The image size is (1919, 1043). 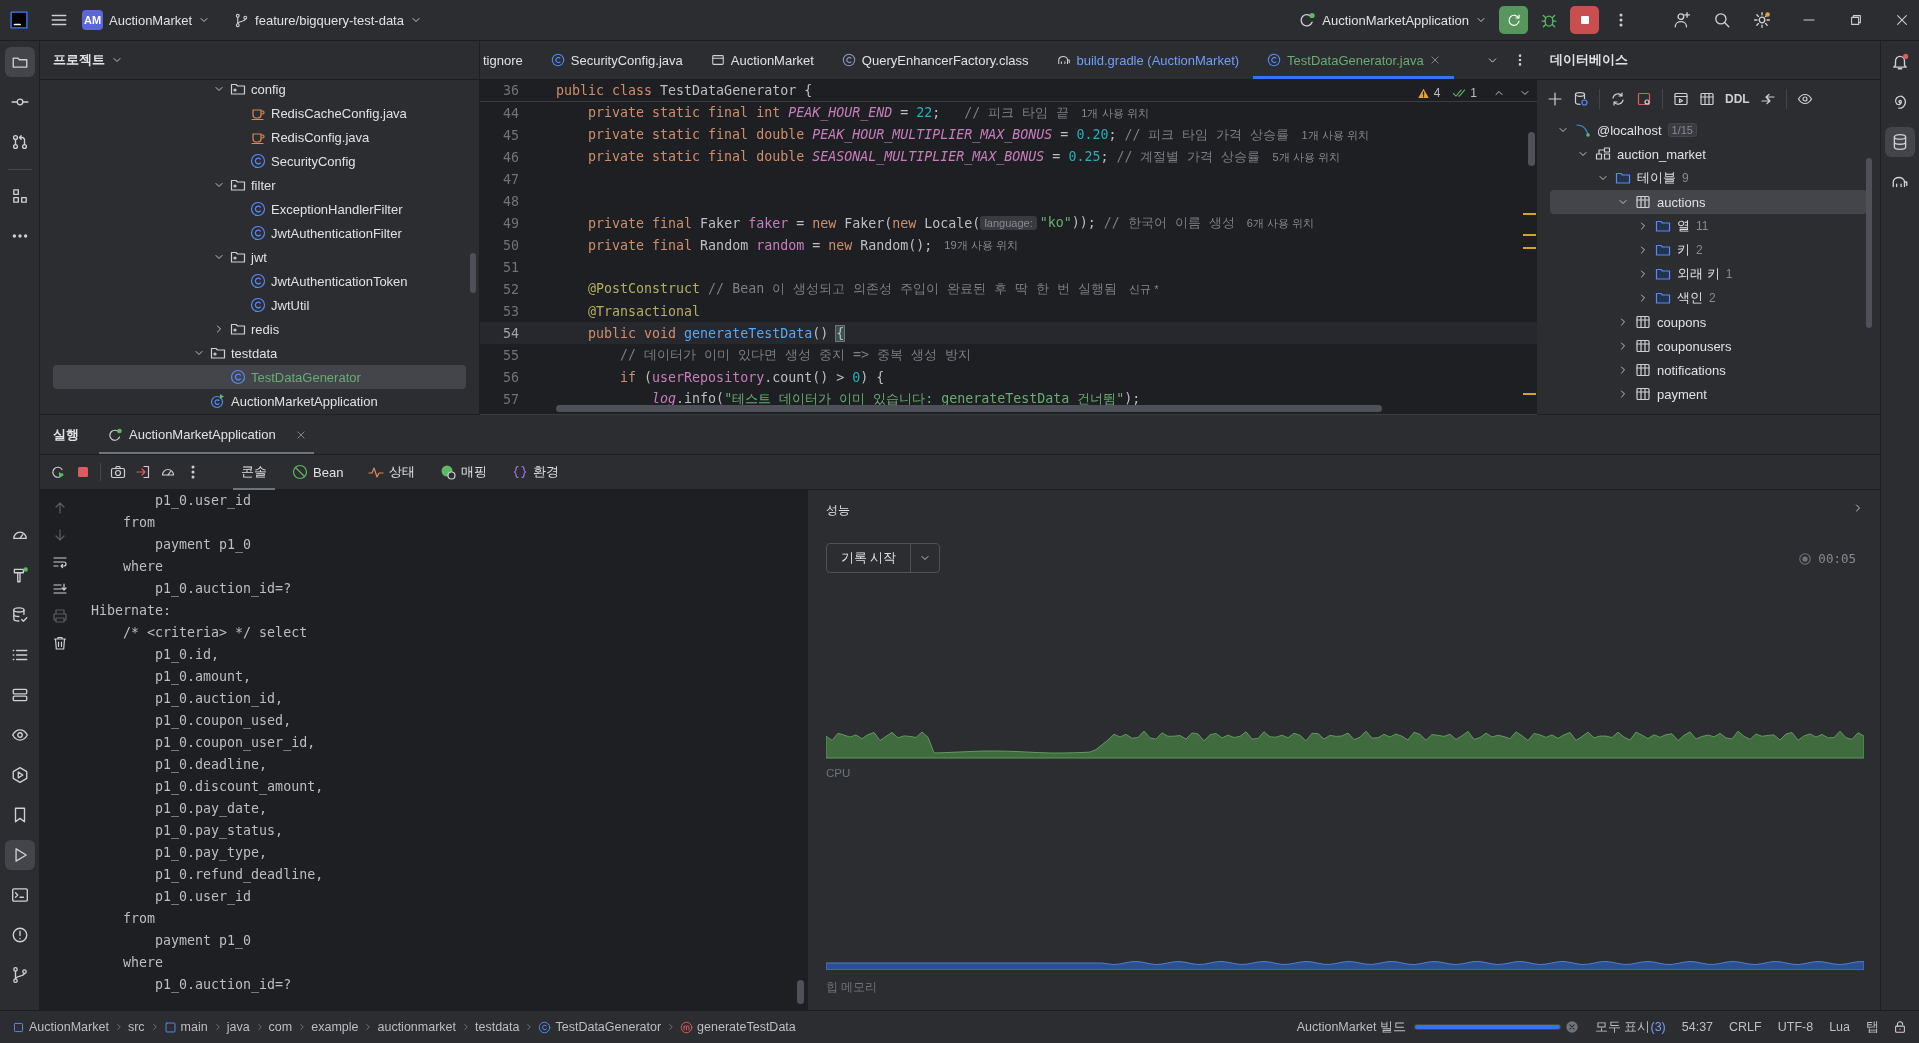 I want to click on tree-item: config, so click(x=259, y=89).